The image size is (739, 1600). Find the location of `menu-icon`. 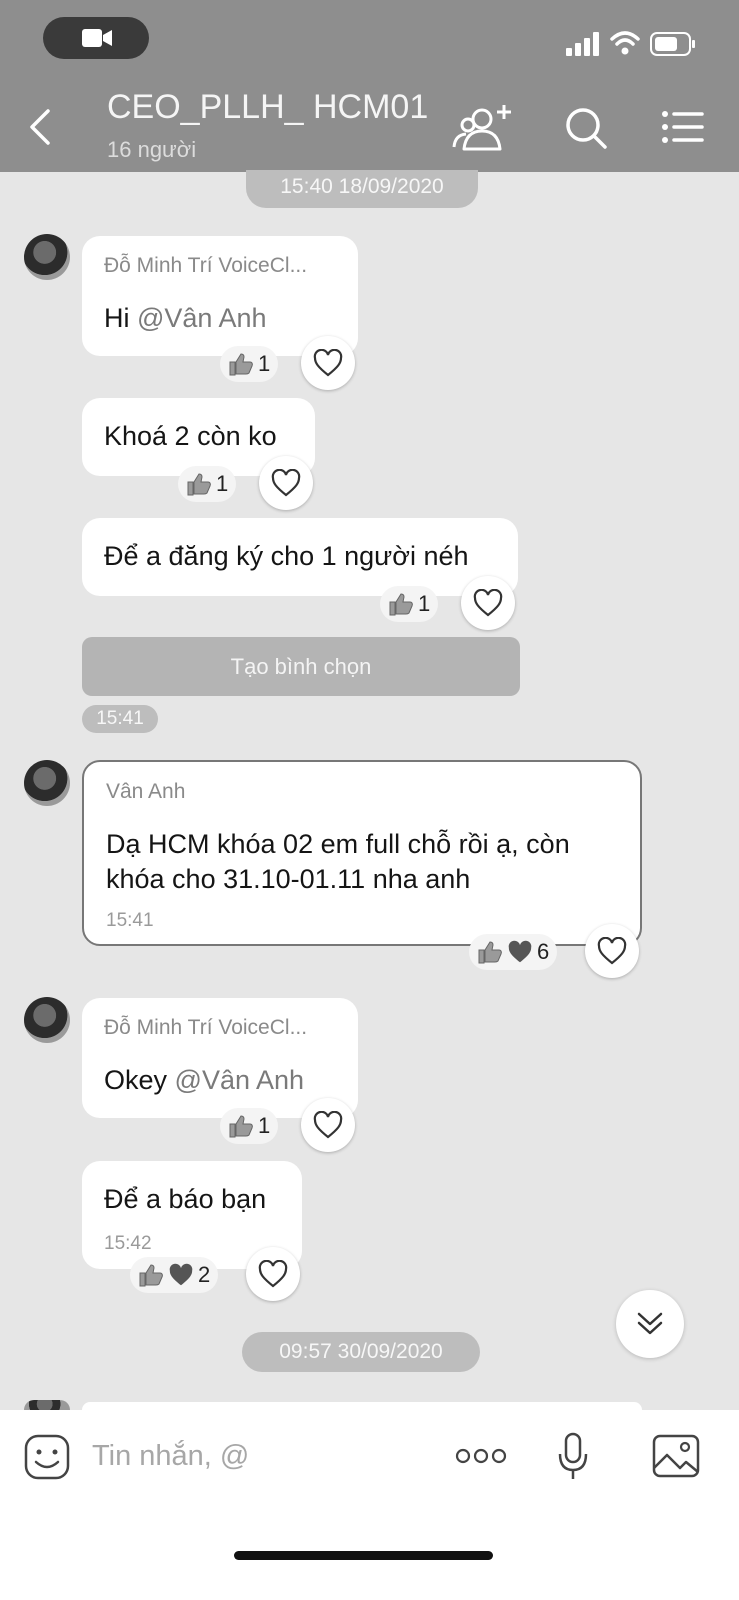

menu-icon is located at coordinates (683, 127).